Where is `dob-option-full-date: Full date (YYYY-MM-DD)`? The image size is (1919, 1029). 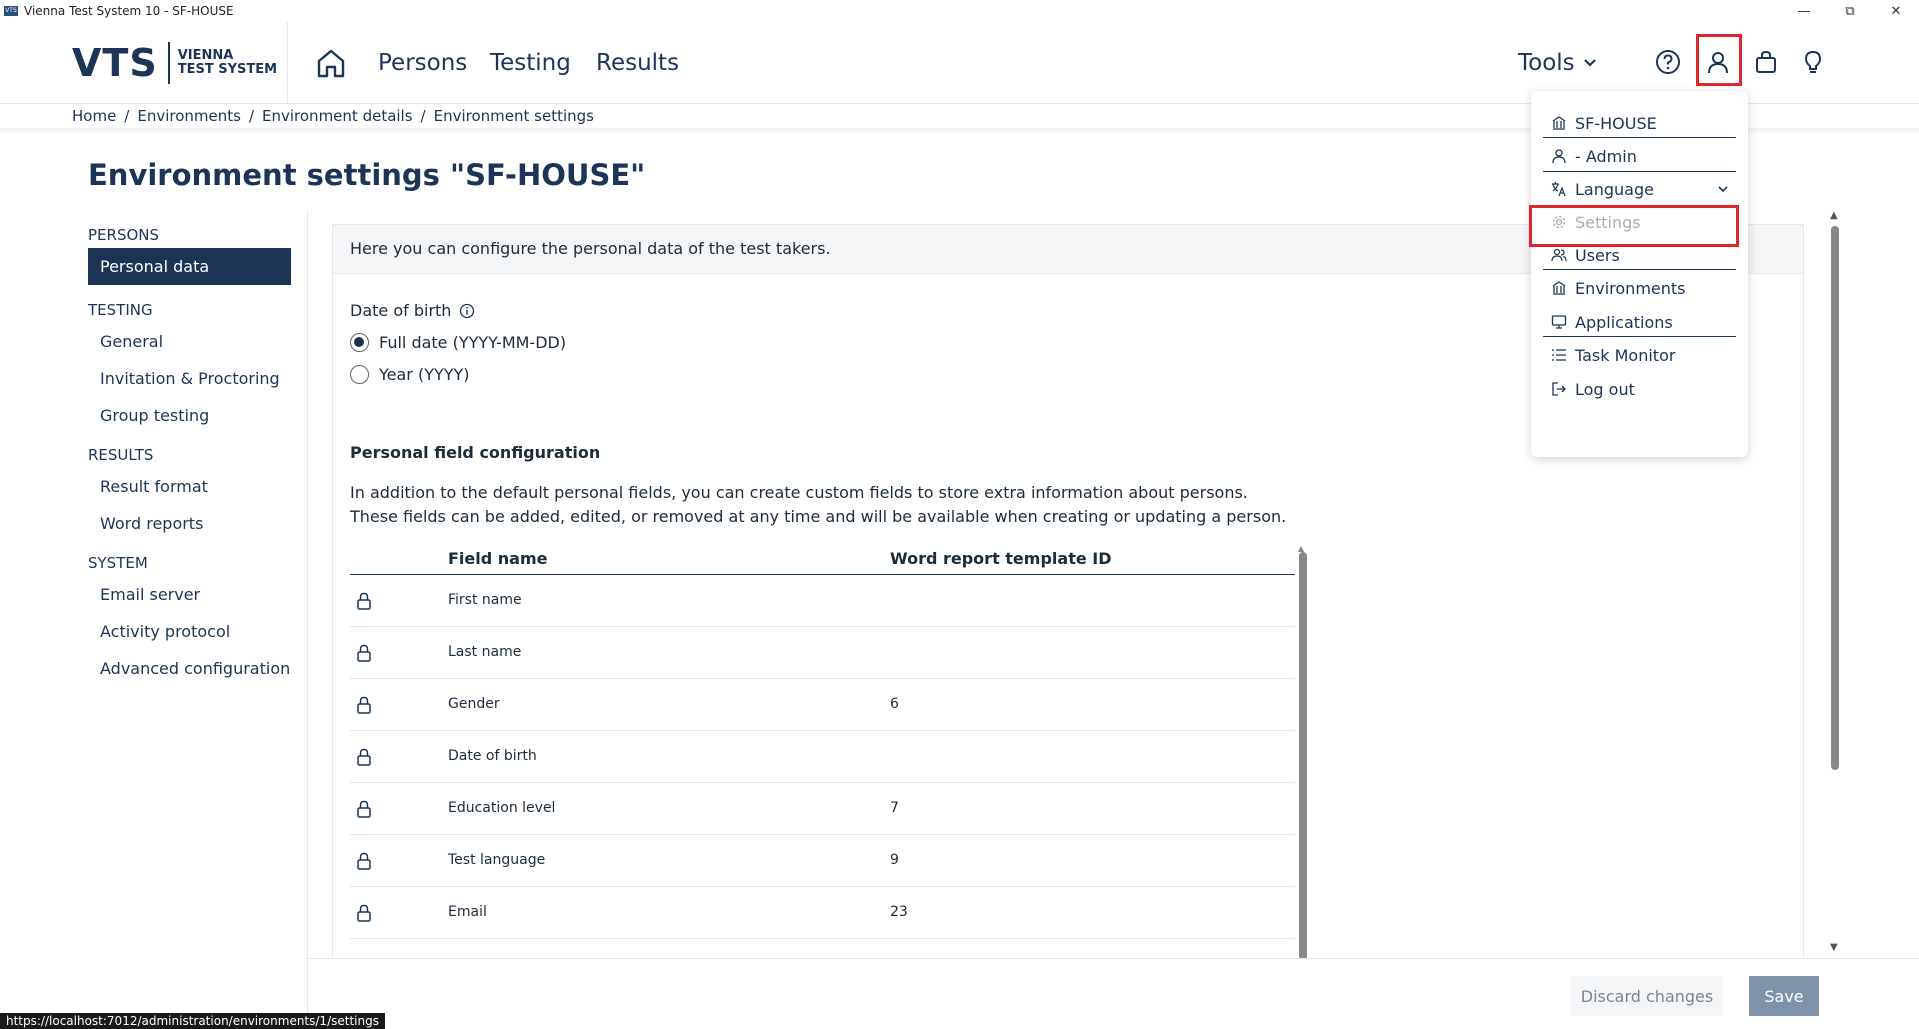 dob-option-full-date: Full date (YYYY-MM-DD) is located at coordinates (458, 342).